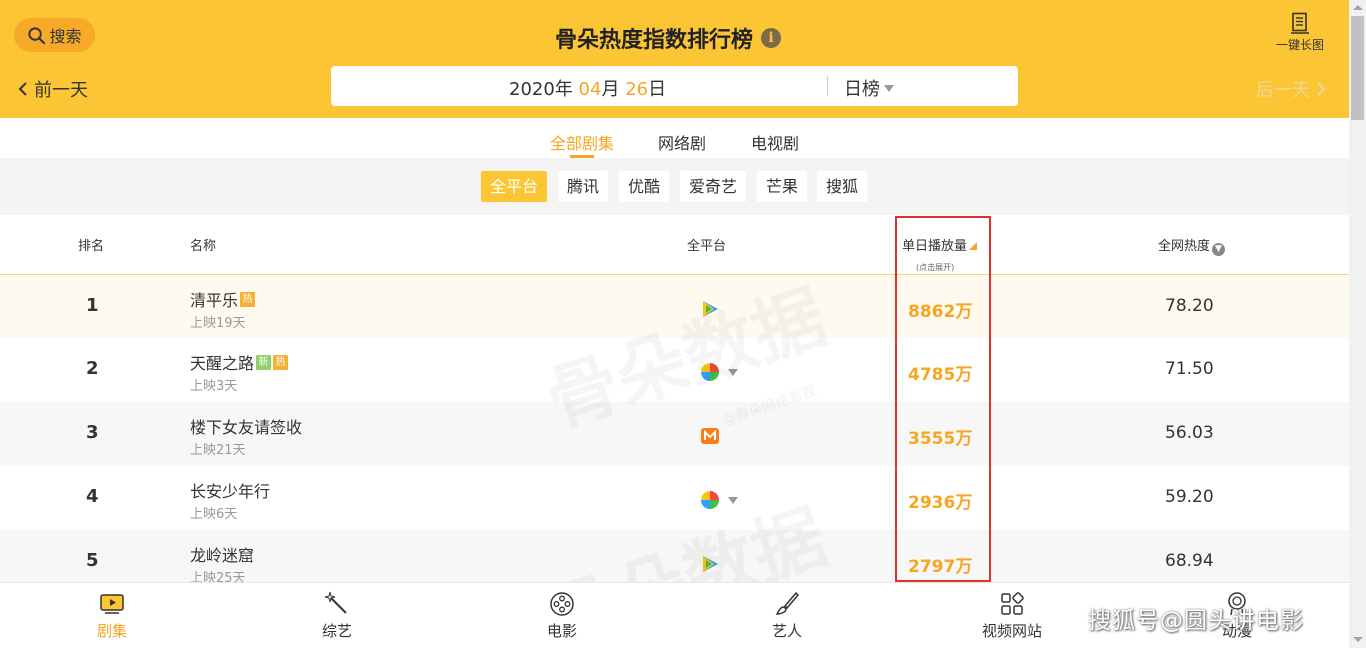 The width and height of the screenshot is (1366, 648). I want to click on nav-series-label: 剧集, so click(111, 631).